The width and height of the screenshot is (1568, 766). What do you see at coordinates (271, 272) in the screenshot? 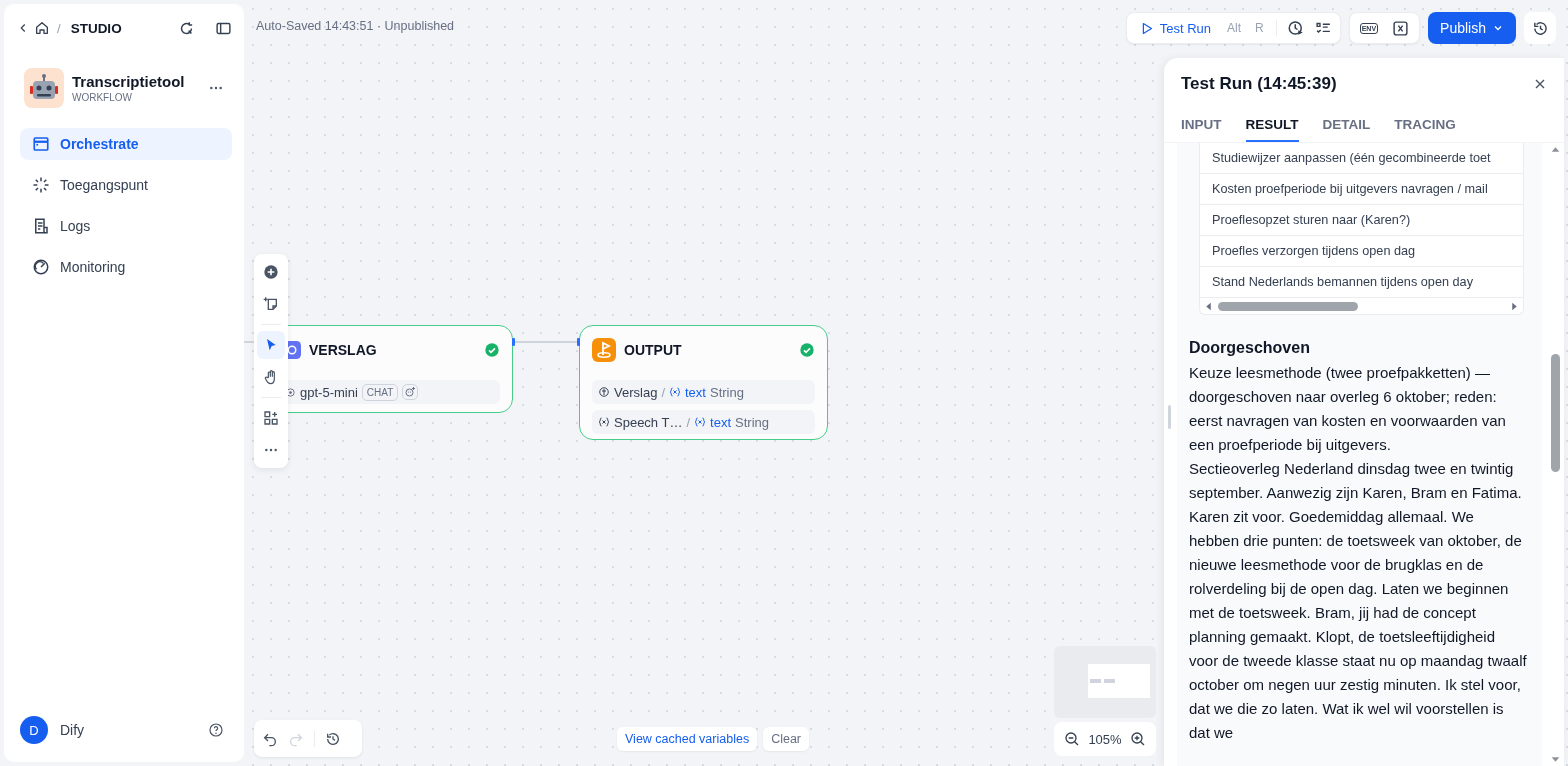
I see `add-icon` at bounding box center [271, 272].